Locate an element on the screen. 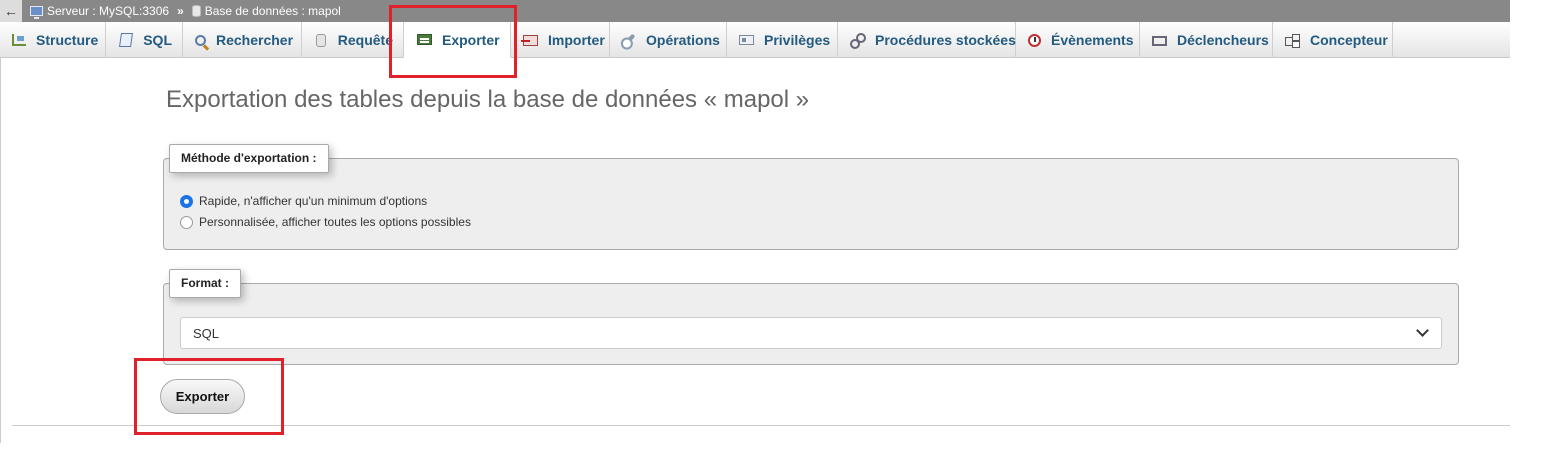 The width and height of the screenshot is (1546, 467). chevron-down-icon is located at coordinates (1422, 330).